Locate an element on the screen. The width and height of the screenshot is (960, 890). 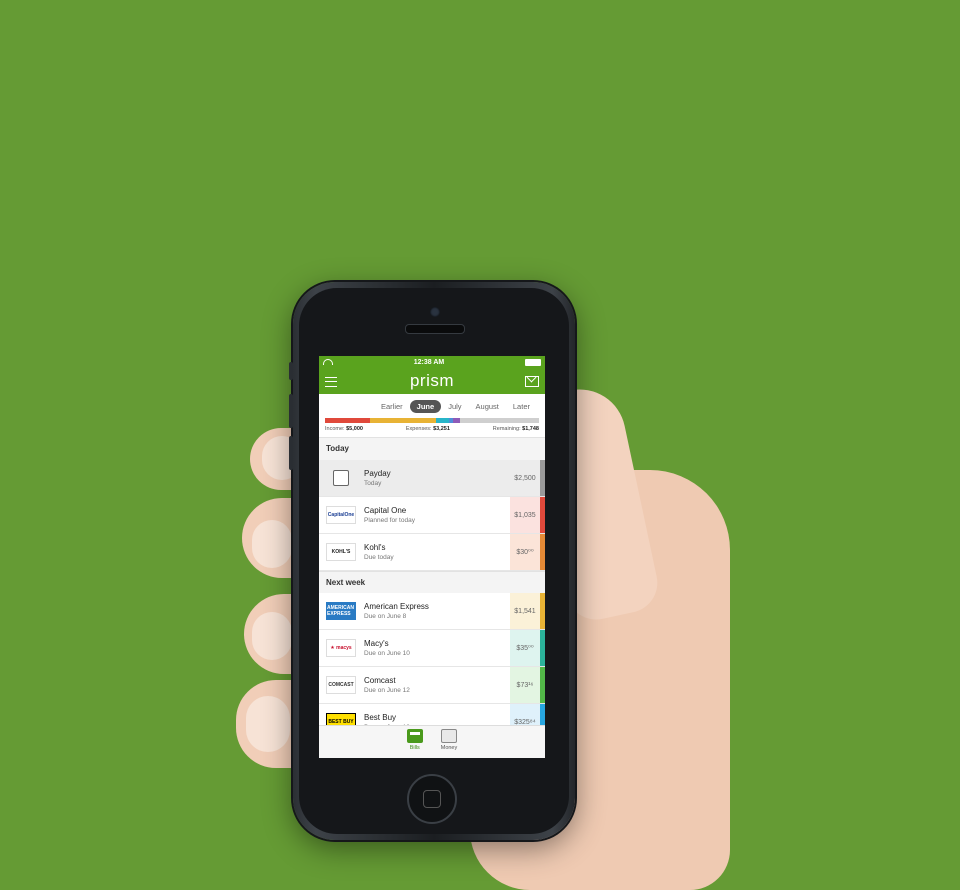
bill-amount: $30⁰⁰ is located at coordinates (525, 552).